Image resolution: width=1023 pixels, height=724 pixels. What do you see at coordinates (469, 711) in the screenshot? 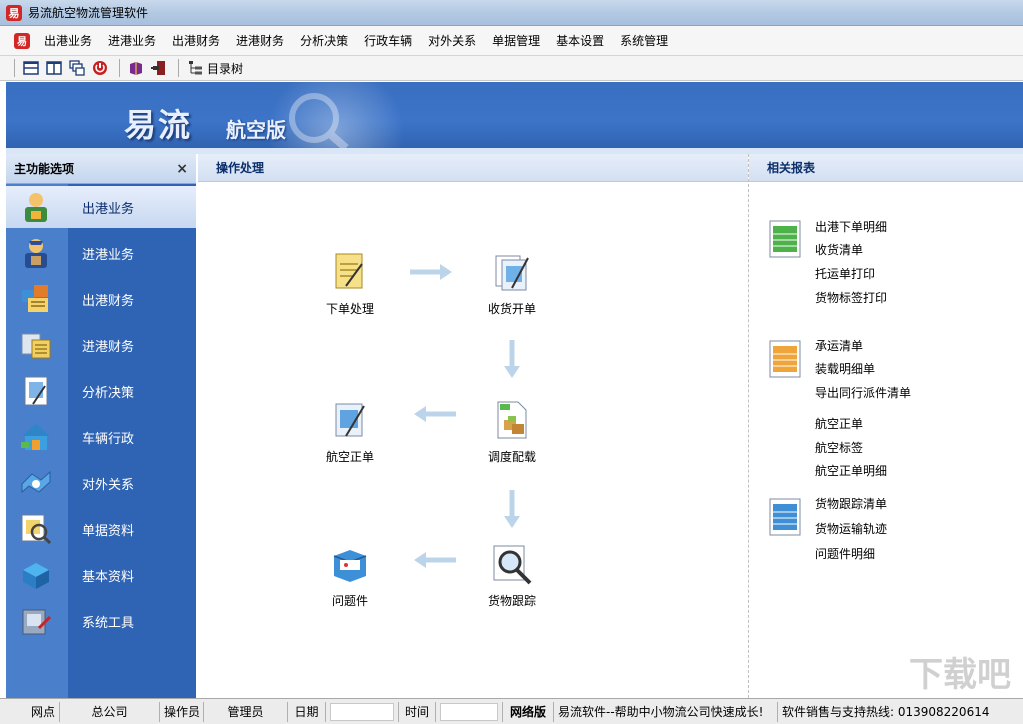
I see `status-time-value` at bounding box center [469, 711].